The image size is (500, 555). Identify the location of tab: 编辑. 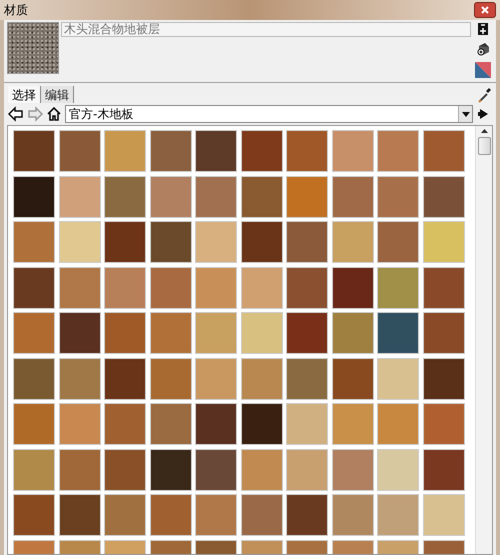
(57, 94).